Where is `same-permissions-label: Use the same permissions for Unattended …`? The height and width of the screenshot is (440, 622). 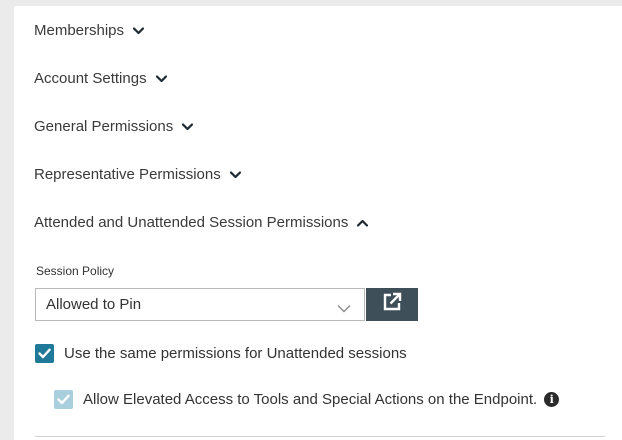
same-permissions-label: Use the same permissions for Unattended … is located at coordinates (235, 353).